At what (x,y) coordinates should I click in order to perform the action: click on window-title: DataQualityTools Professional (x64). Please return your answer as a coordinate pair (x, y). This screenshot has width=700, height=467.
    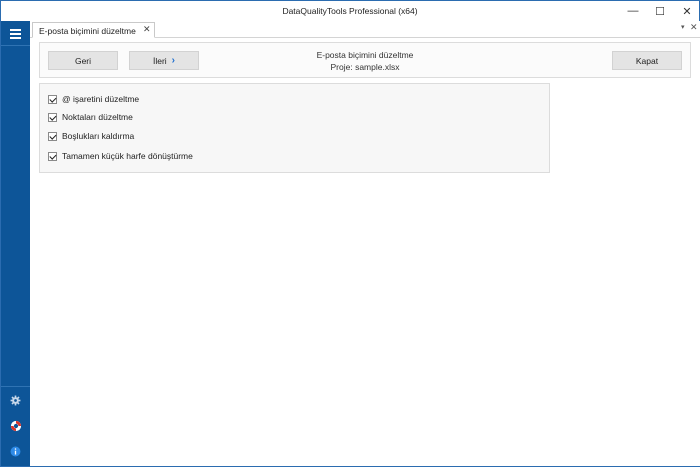
    Looking at the image, I should click on (350, 11).